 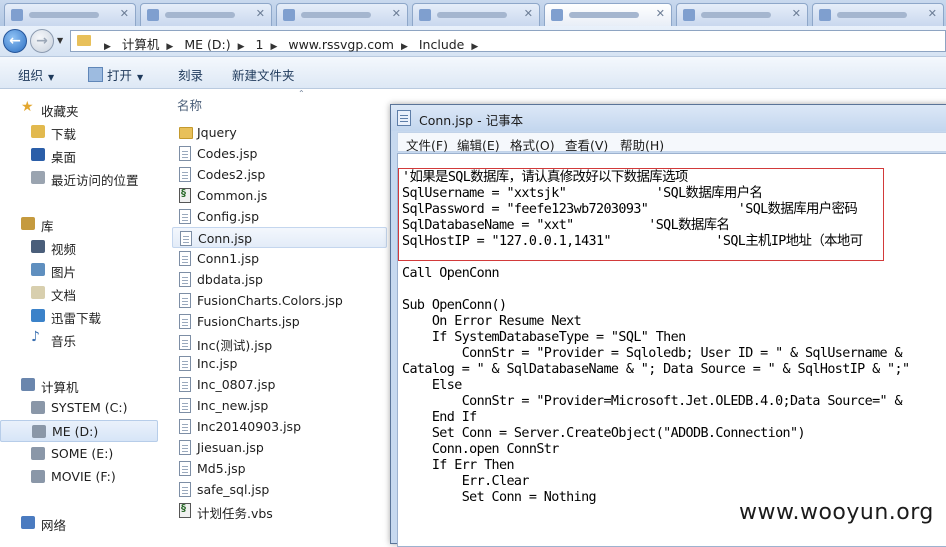 What do you see at coordinates (228, 216) in the screenshot?
I see `file-name: Config.jsp` at bounding box center [228, 216].